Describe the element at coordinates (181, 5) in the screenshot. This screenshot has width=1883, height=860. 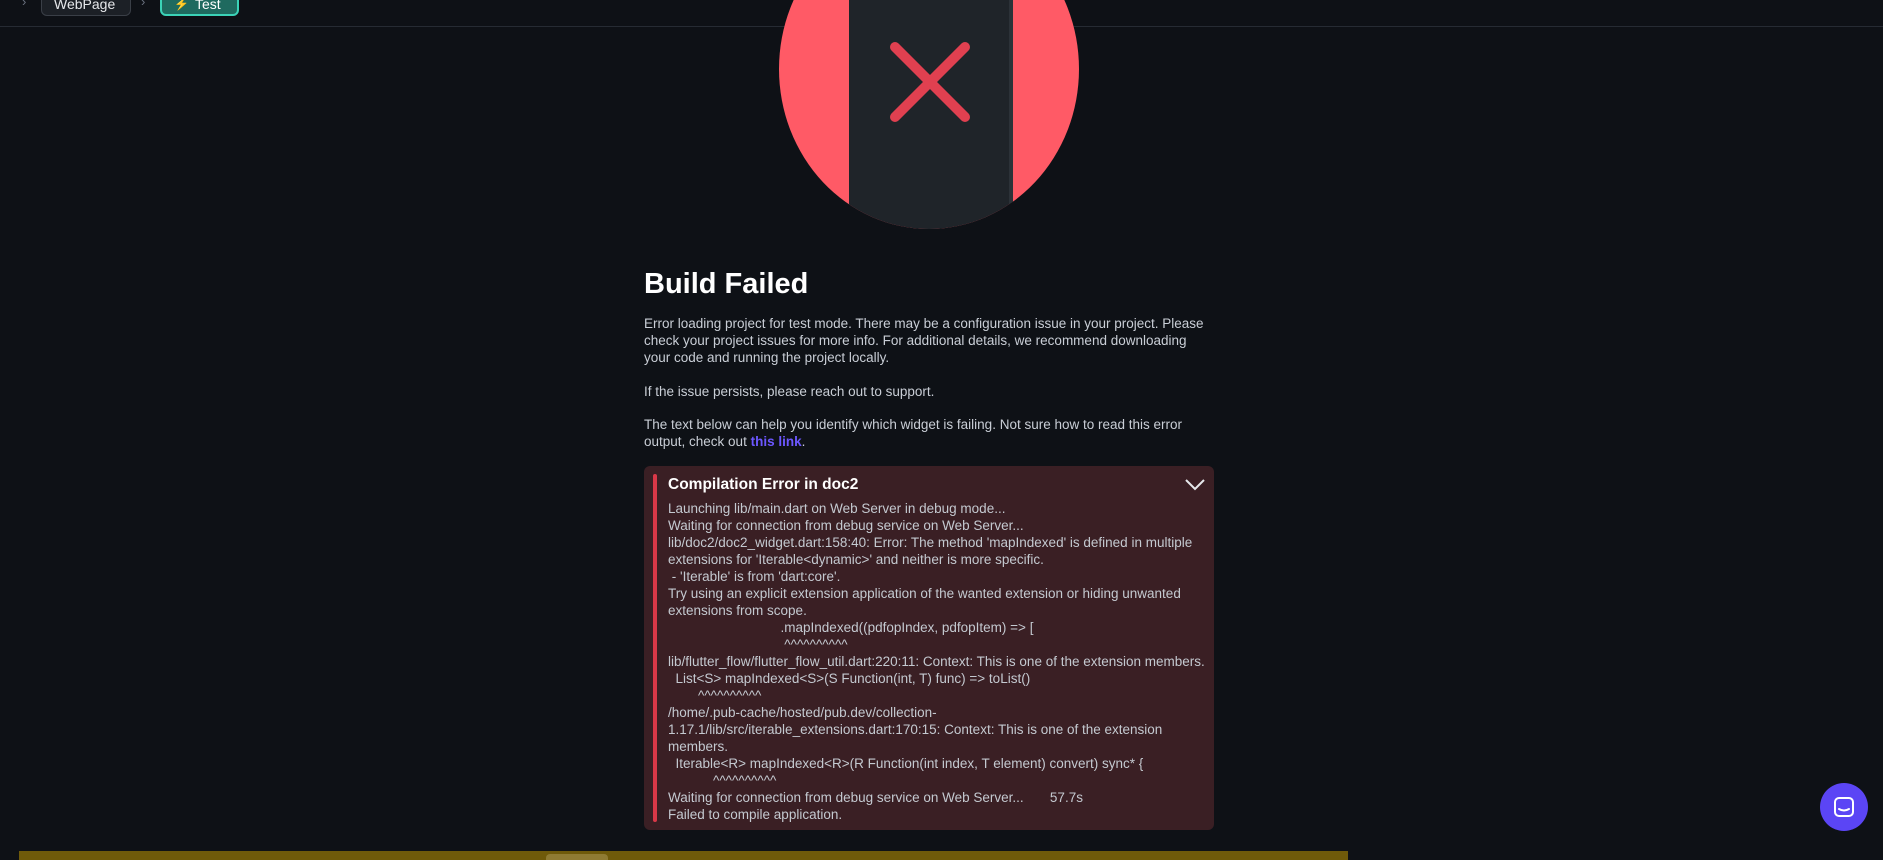
I see `bolt-icon: ⚡` at that location.